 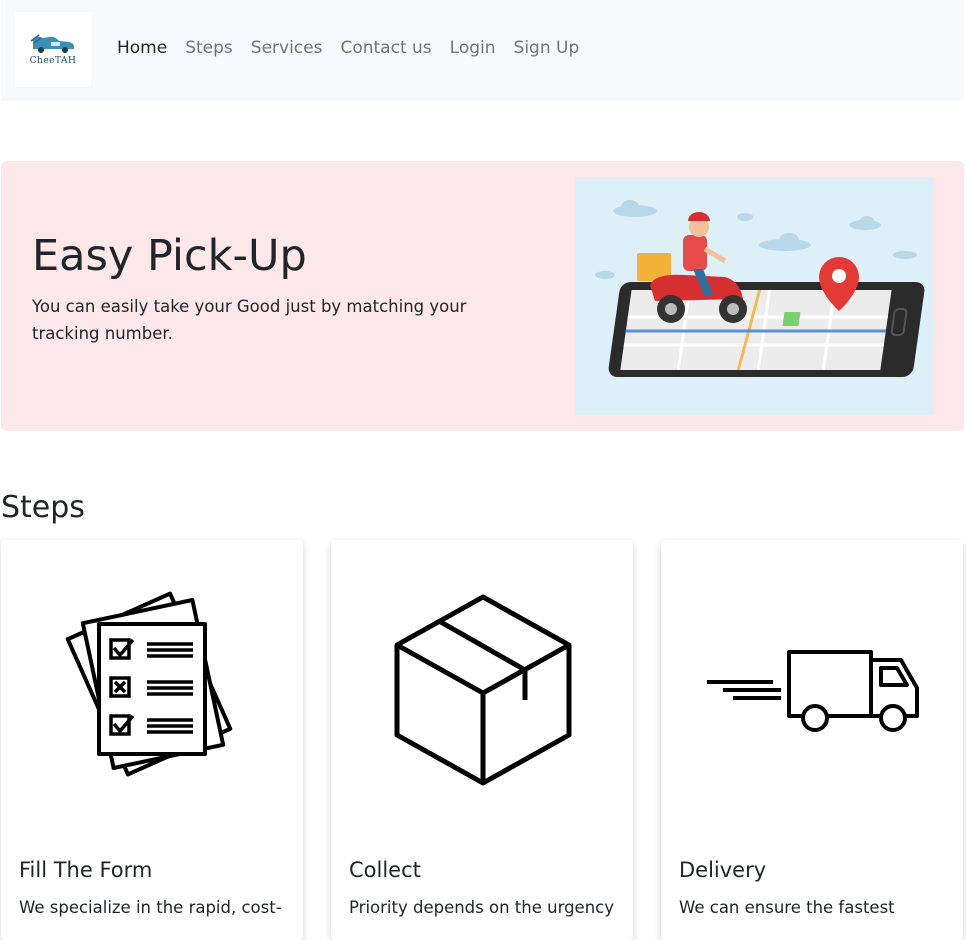 What do you see at coordinates (169, 256) in the screenshot?
I see `hero-title: Easy Pick-Up` at bounding box center [169, 256].